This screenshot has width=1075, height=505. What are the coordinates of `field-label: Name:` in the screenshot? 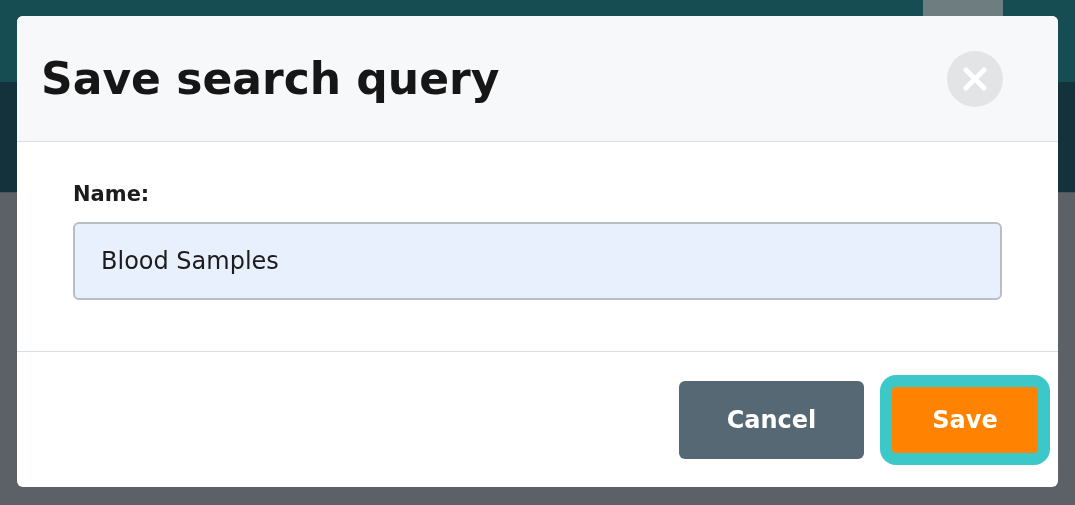 It's located at (112, 194).